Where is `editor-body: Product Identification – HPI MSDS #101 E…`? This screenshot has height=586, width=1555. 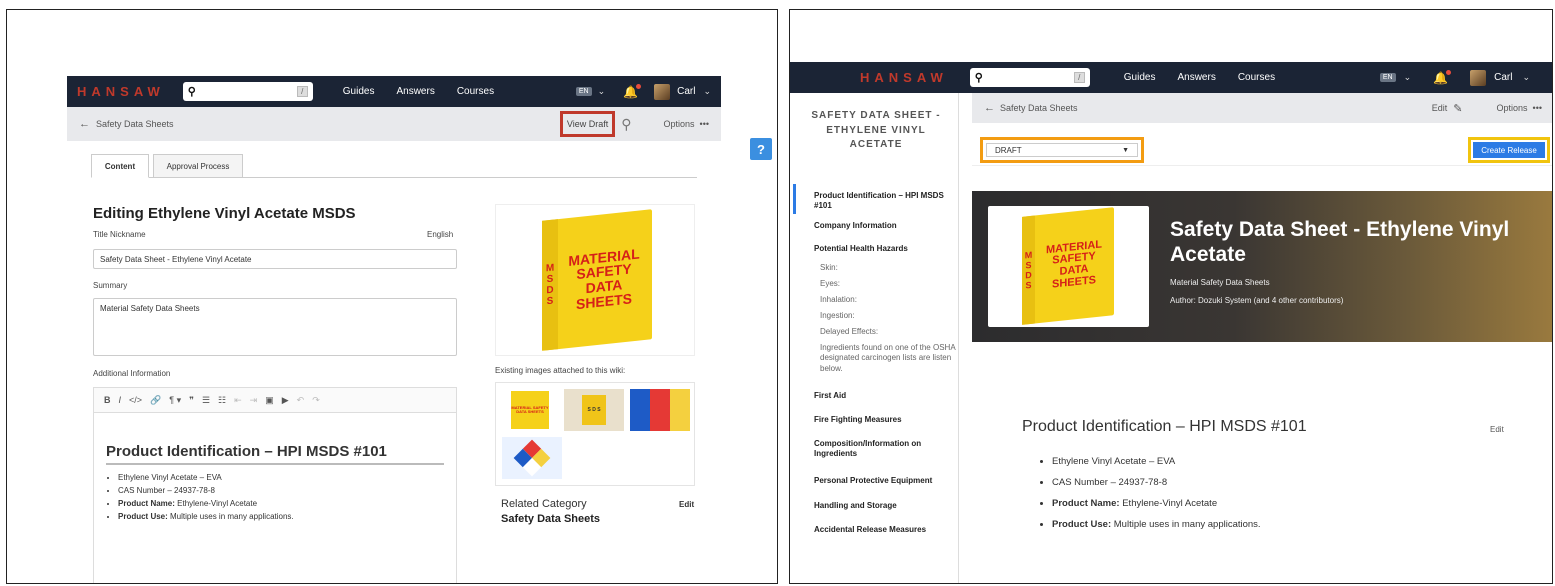 editor-body: Product Identification – HPI MSDS #101 E… is located at coordinates (275, 498).